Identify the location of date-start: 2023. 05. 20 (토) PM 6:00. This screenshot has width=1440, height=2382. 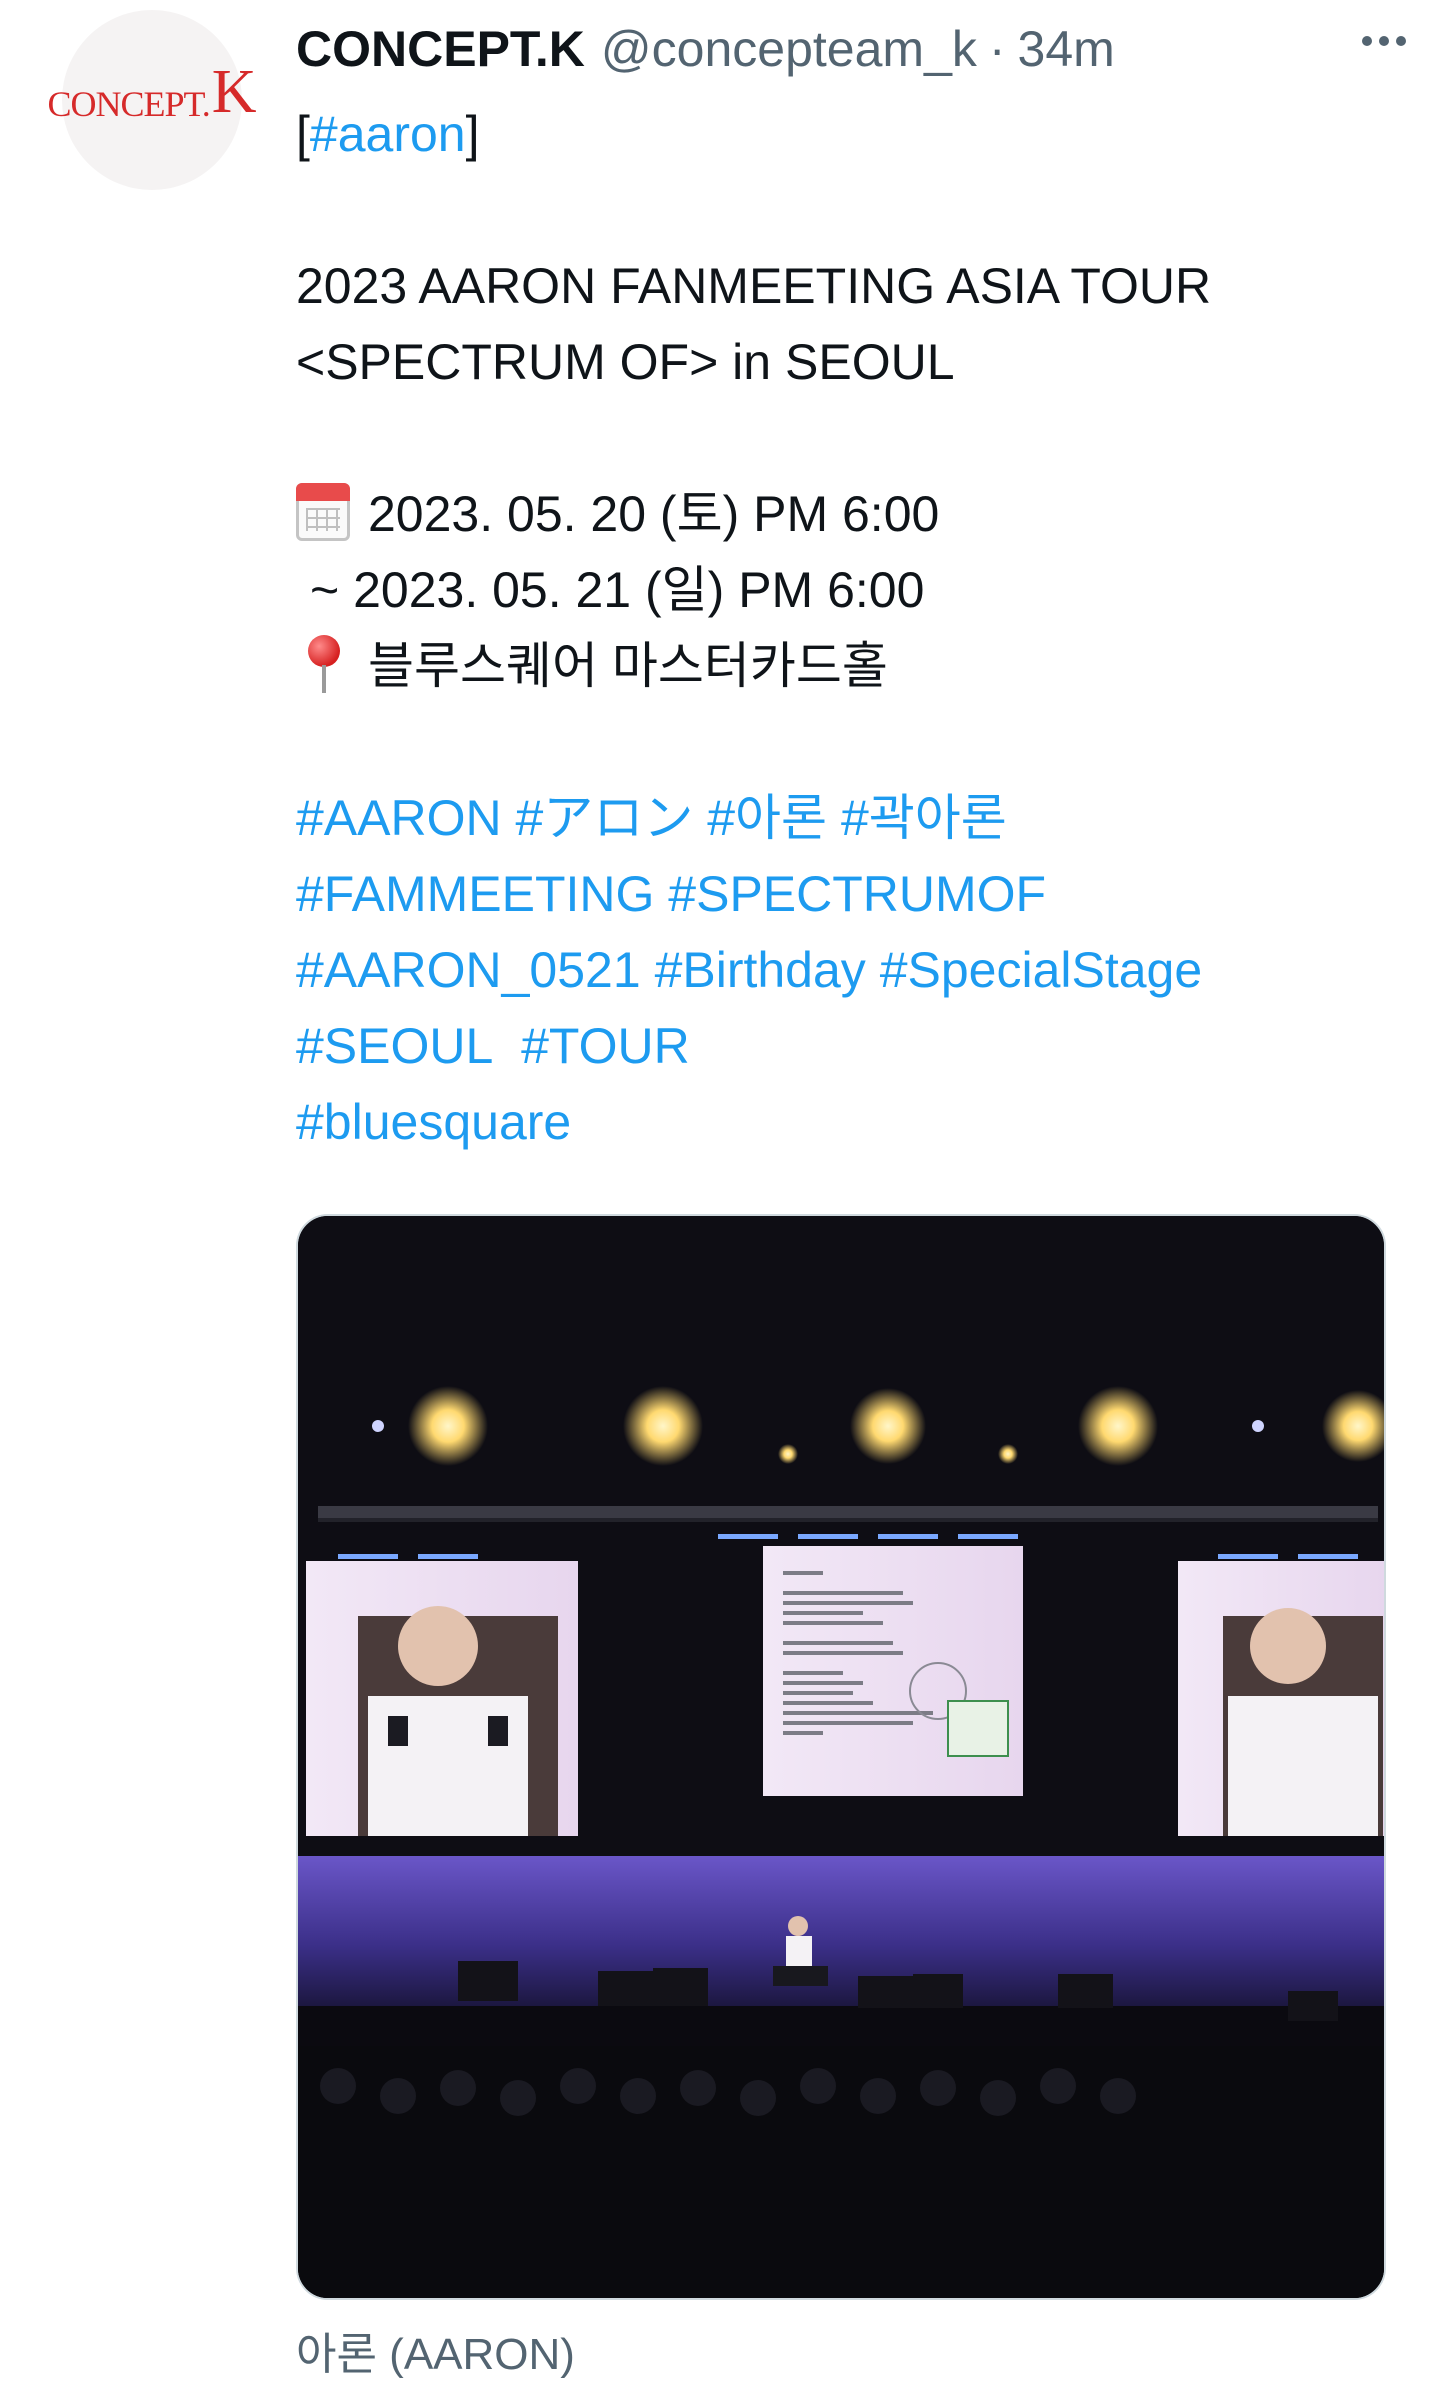
(654, 514).